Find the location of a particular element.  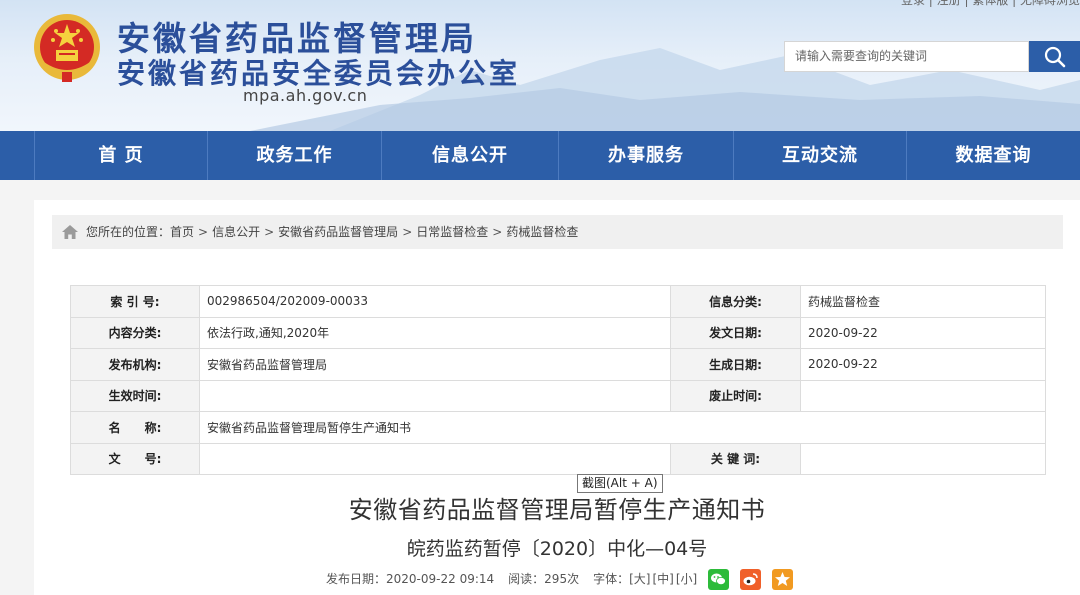

search-button is located at coordinates (1054, 56).